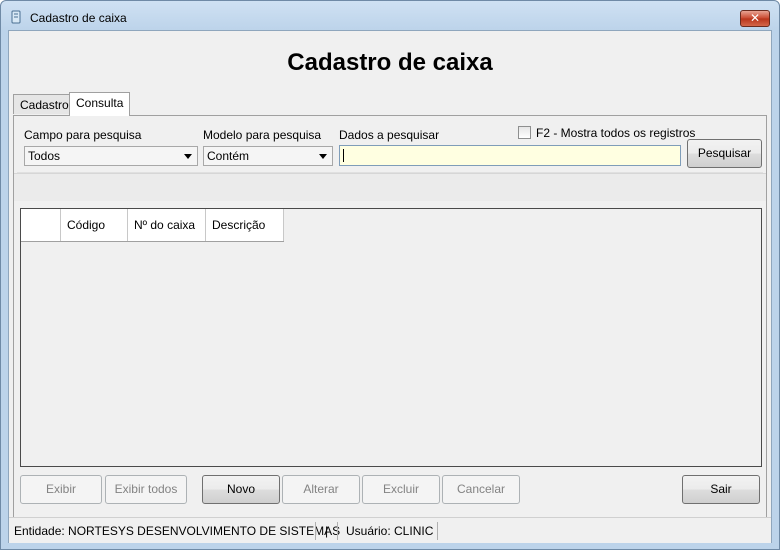 The width and height of the screenshot is (780, 550). What do you see at coordinates (100, 104) in the screenshot?
I see `tab-consulta: Consulta` at bounding box center [100, 104].